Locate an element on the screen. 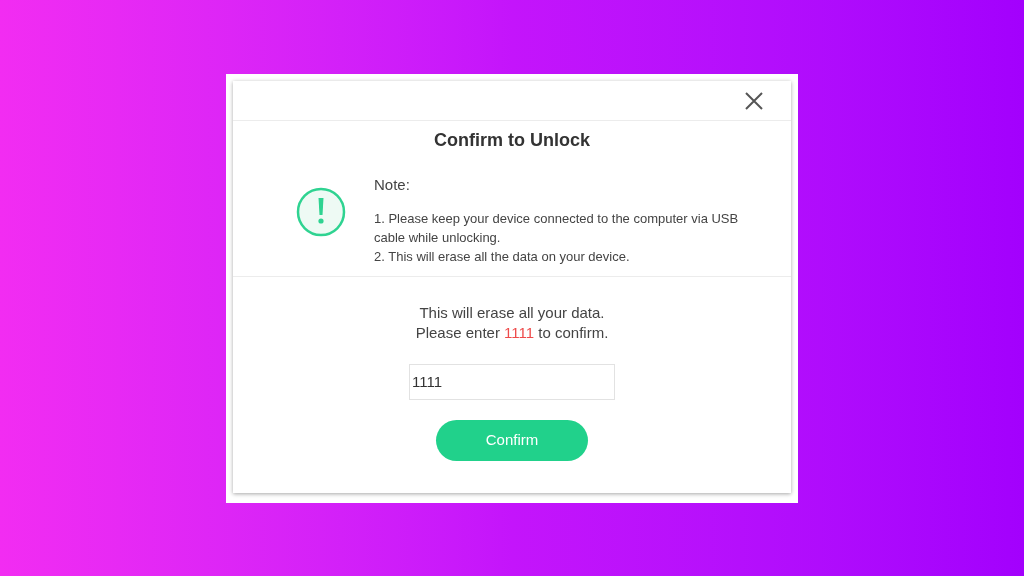 The image size is (1024, 576). warning-text: This will erase all your data. is located at coordinates (512, 312).